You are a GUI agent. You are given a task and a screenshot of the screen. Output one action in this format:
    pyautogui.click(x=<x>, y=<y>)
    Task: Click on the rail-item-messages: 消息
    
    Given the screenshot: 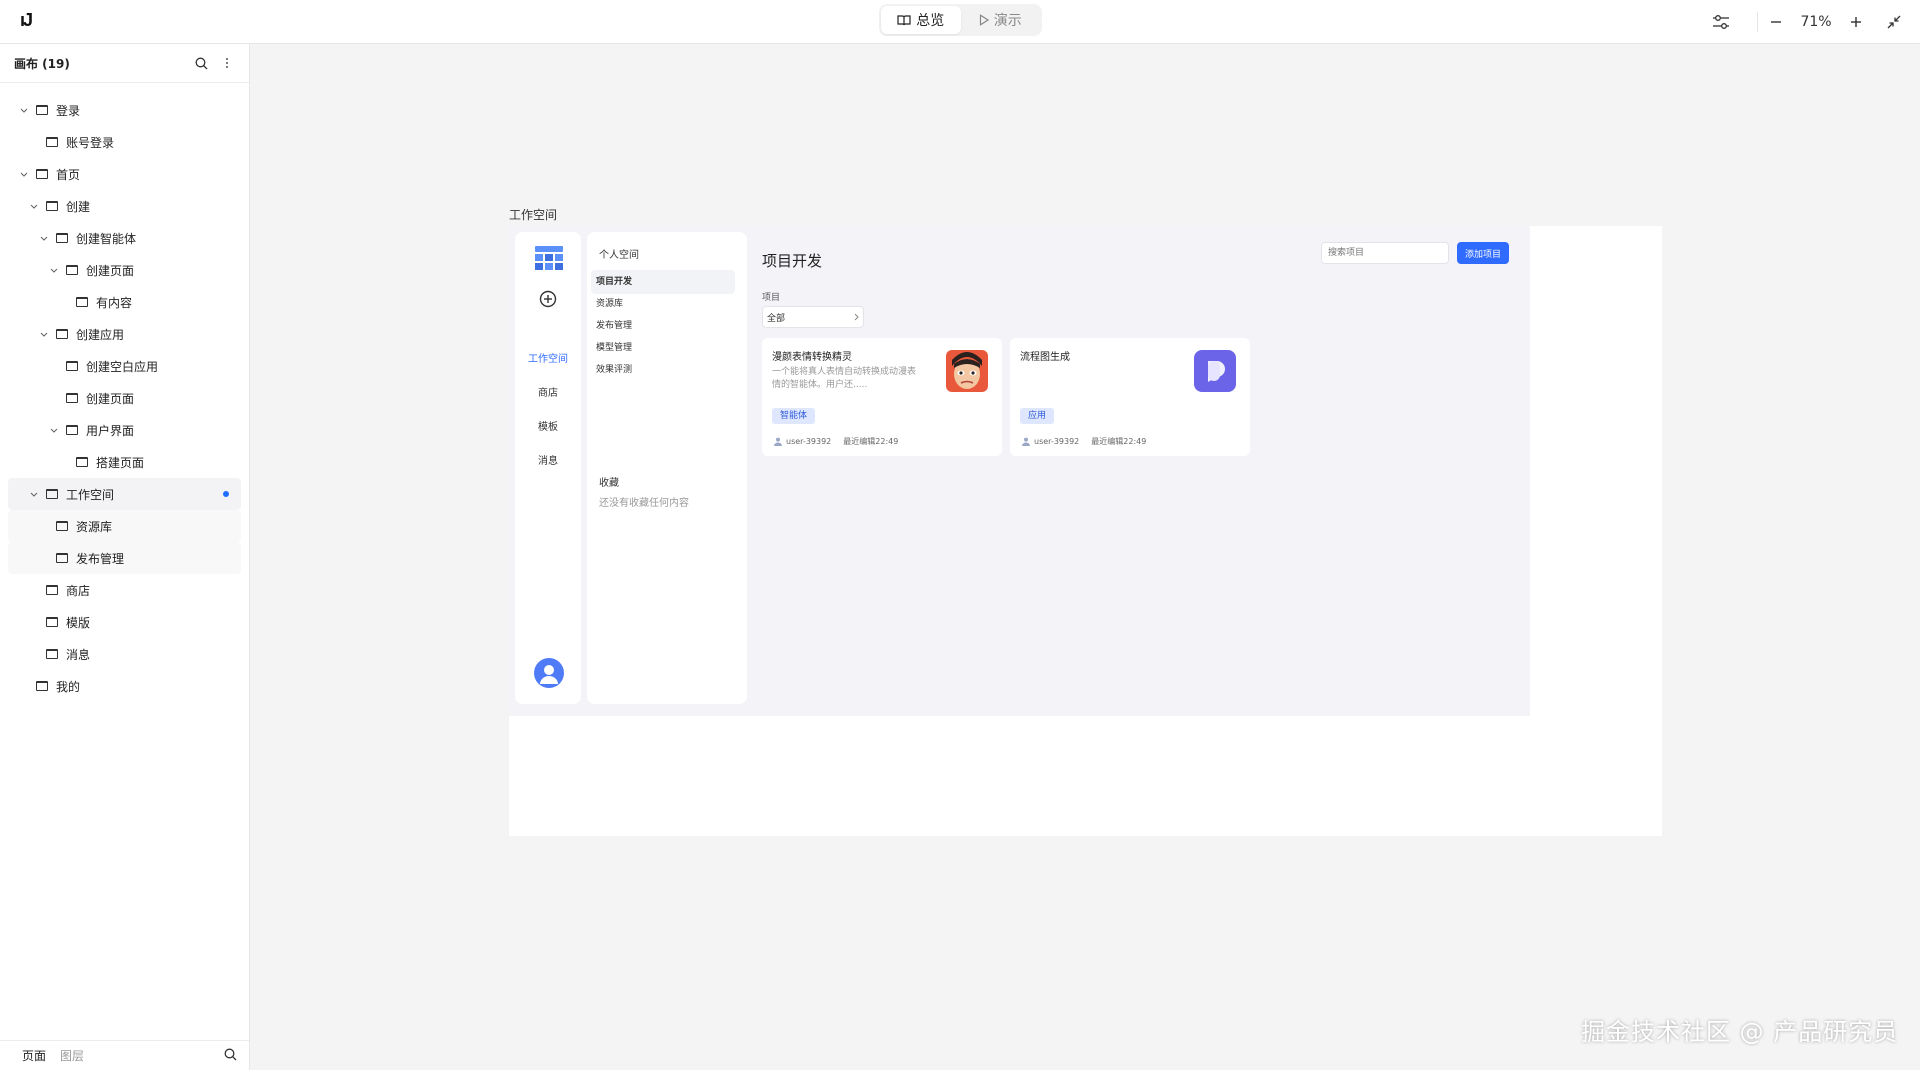 What is the action you would take?
    pyautogui.click(x=548, y=459)
    